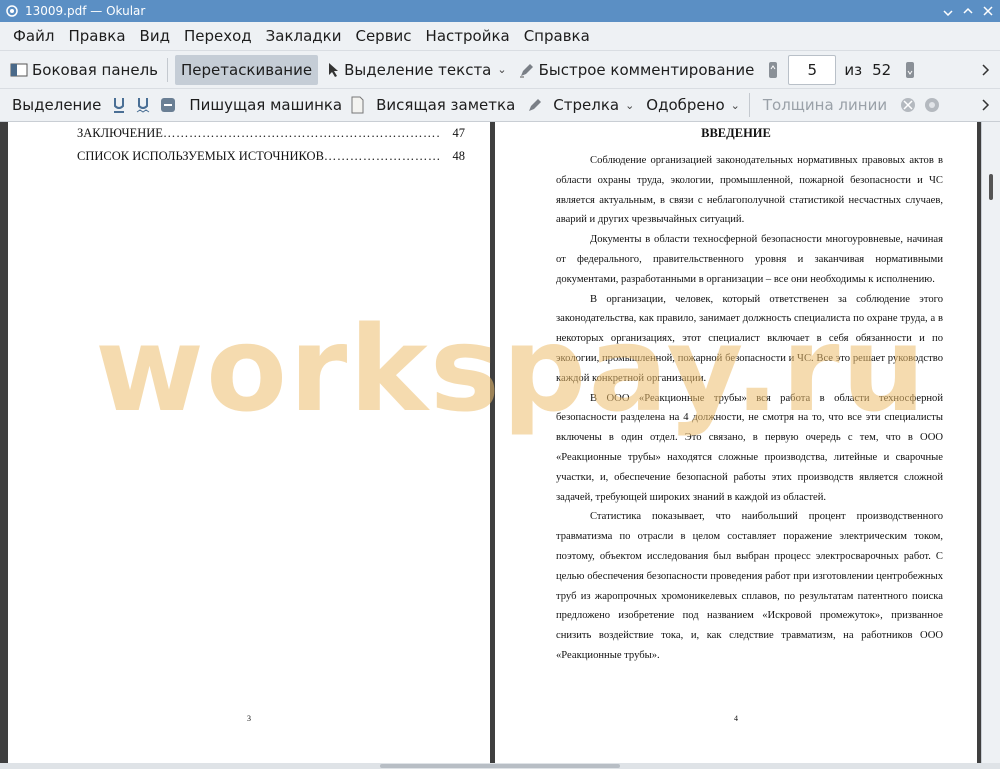  What do you see at coordinates (19, 70) in the screenshot?
I see `sidebar-icon` at bounding box center [19, 70].